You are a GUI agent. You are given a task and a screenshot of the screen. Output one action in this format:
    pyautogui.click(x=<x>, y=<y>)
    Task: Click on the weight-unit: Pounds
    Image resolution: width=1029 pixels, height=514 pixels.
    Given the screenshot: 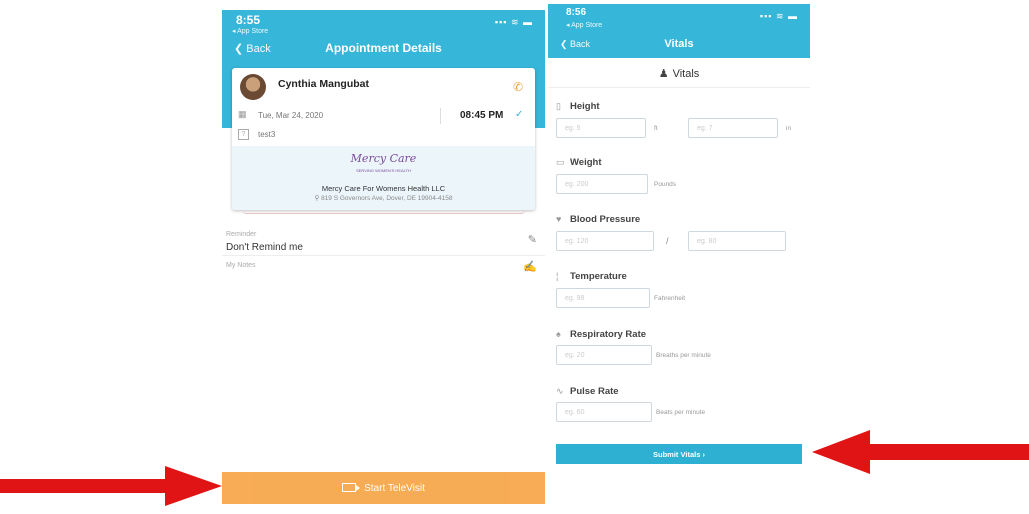 What is the action you would take?
    pyautogui.click(x=665, y=184)
    